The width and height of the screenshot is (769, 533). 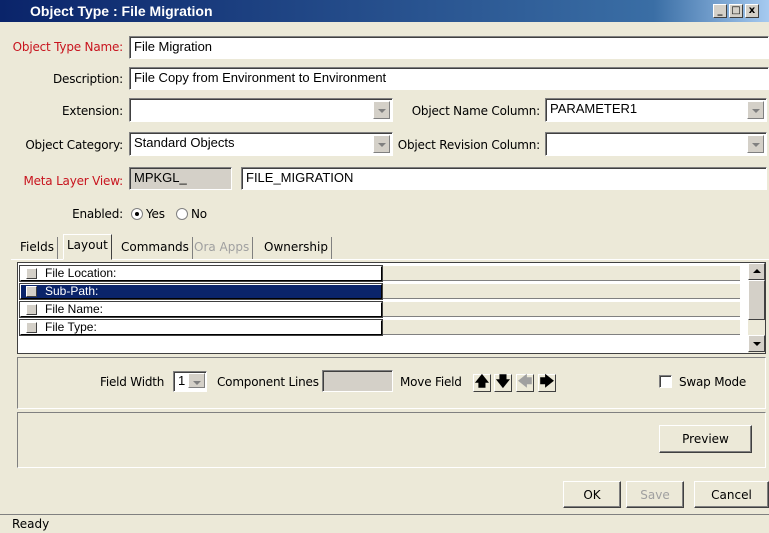 I want to click on scroll-up-icon, so click(x=756, y=271).